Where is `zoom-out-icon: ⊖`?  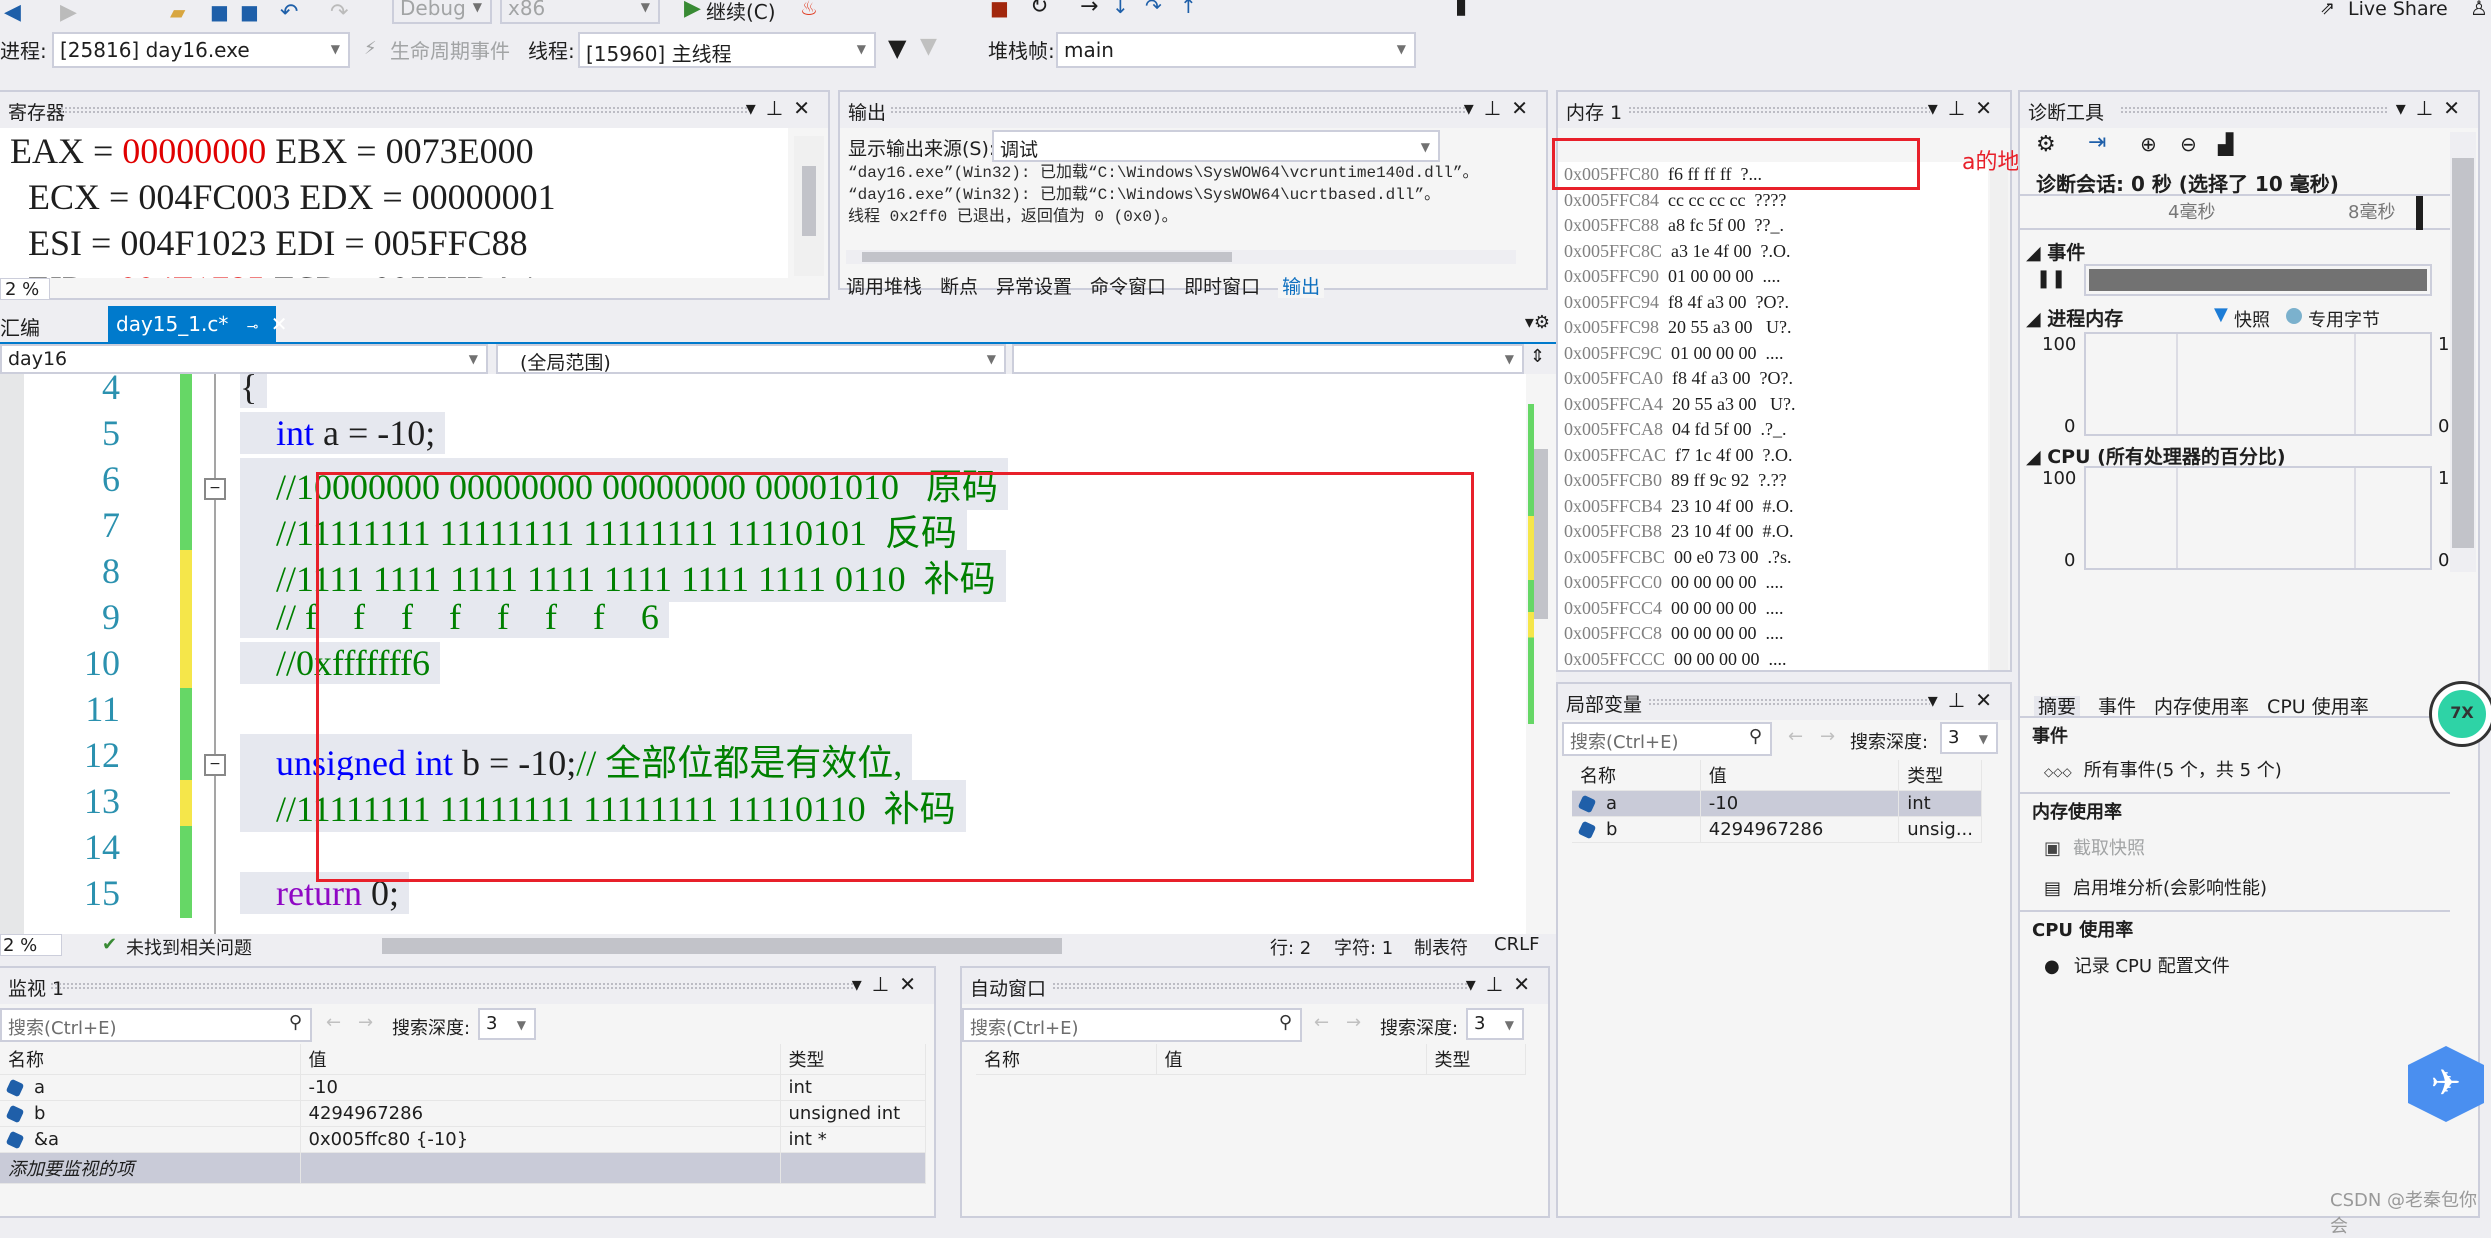
zoom-out-icon: ⊖ is located at coordinates (2188, 144).